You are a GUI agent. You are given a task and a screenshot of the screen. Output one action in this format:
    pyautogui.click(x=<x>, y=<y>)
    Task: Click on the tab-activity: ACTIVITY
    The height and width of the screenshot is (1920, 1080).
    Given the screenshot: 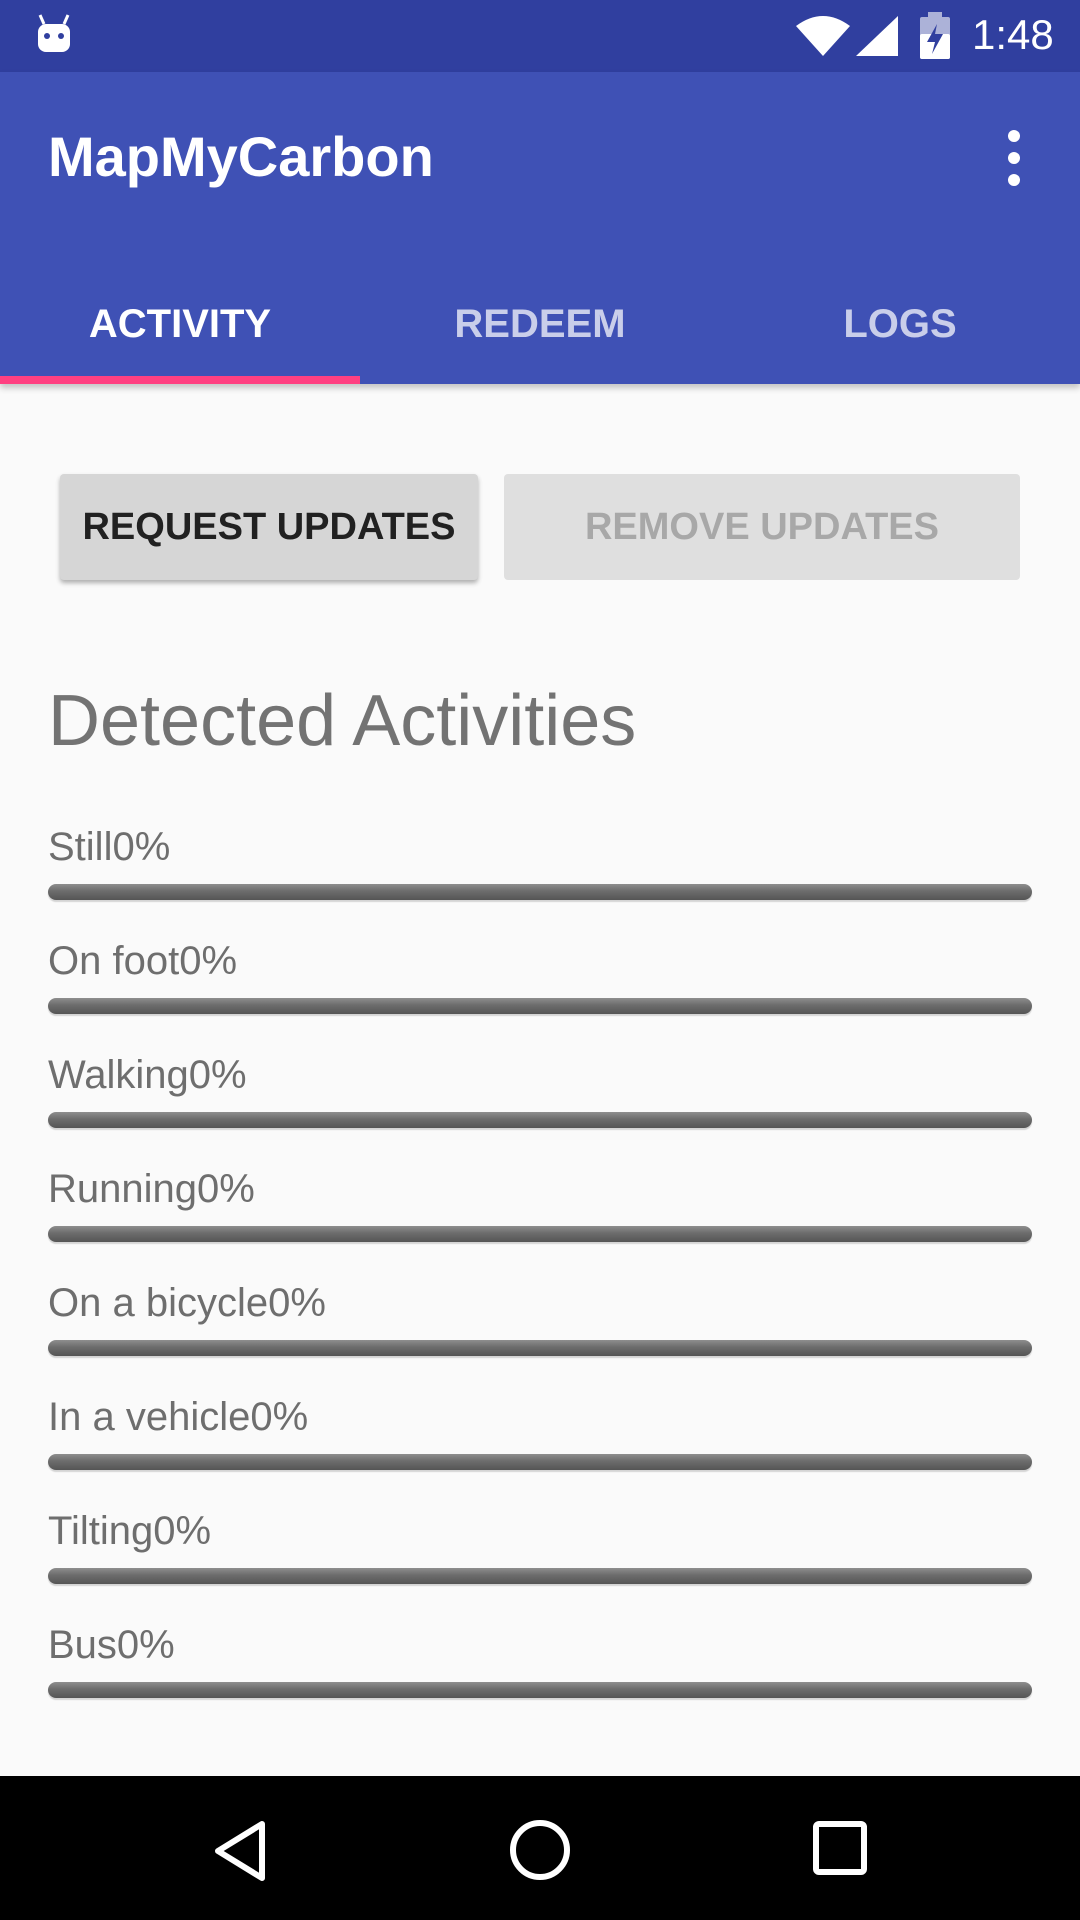 What is the action you would take?
    pyautogui.click(x=180, y=324)
    